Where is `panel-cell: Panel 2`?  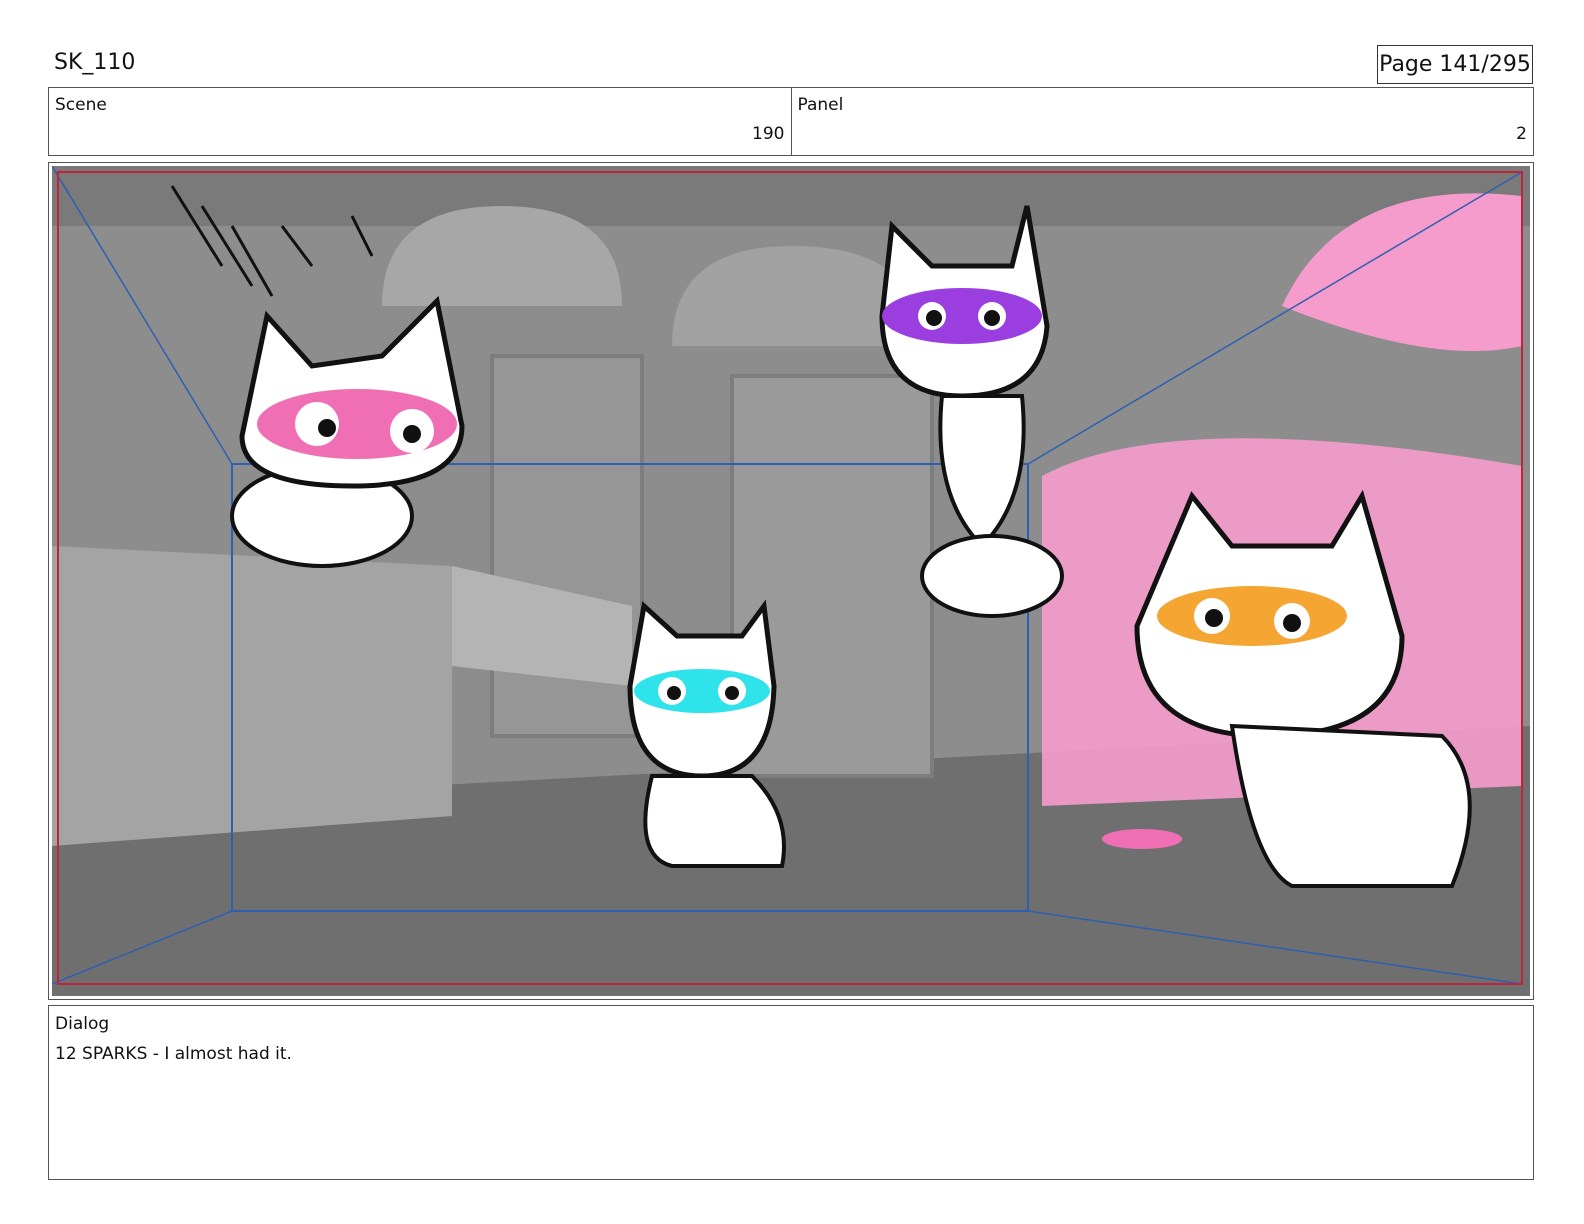
panel-cell: Panel 2 is located at coordinates (1162, 121).